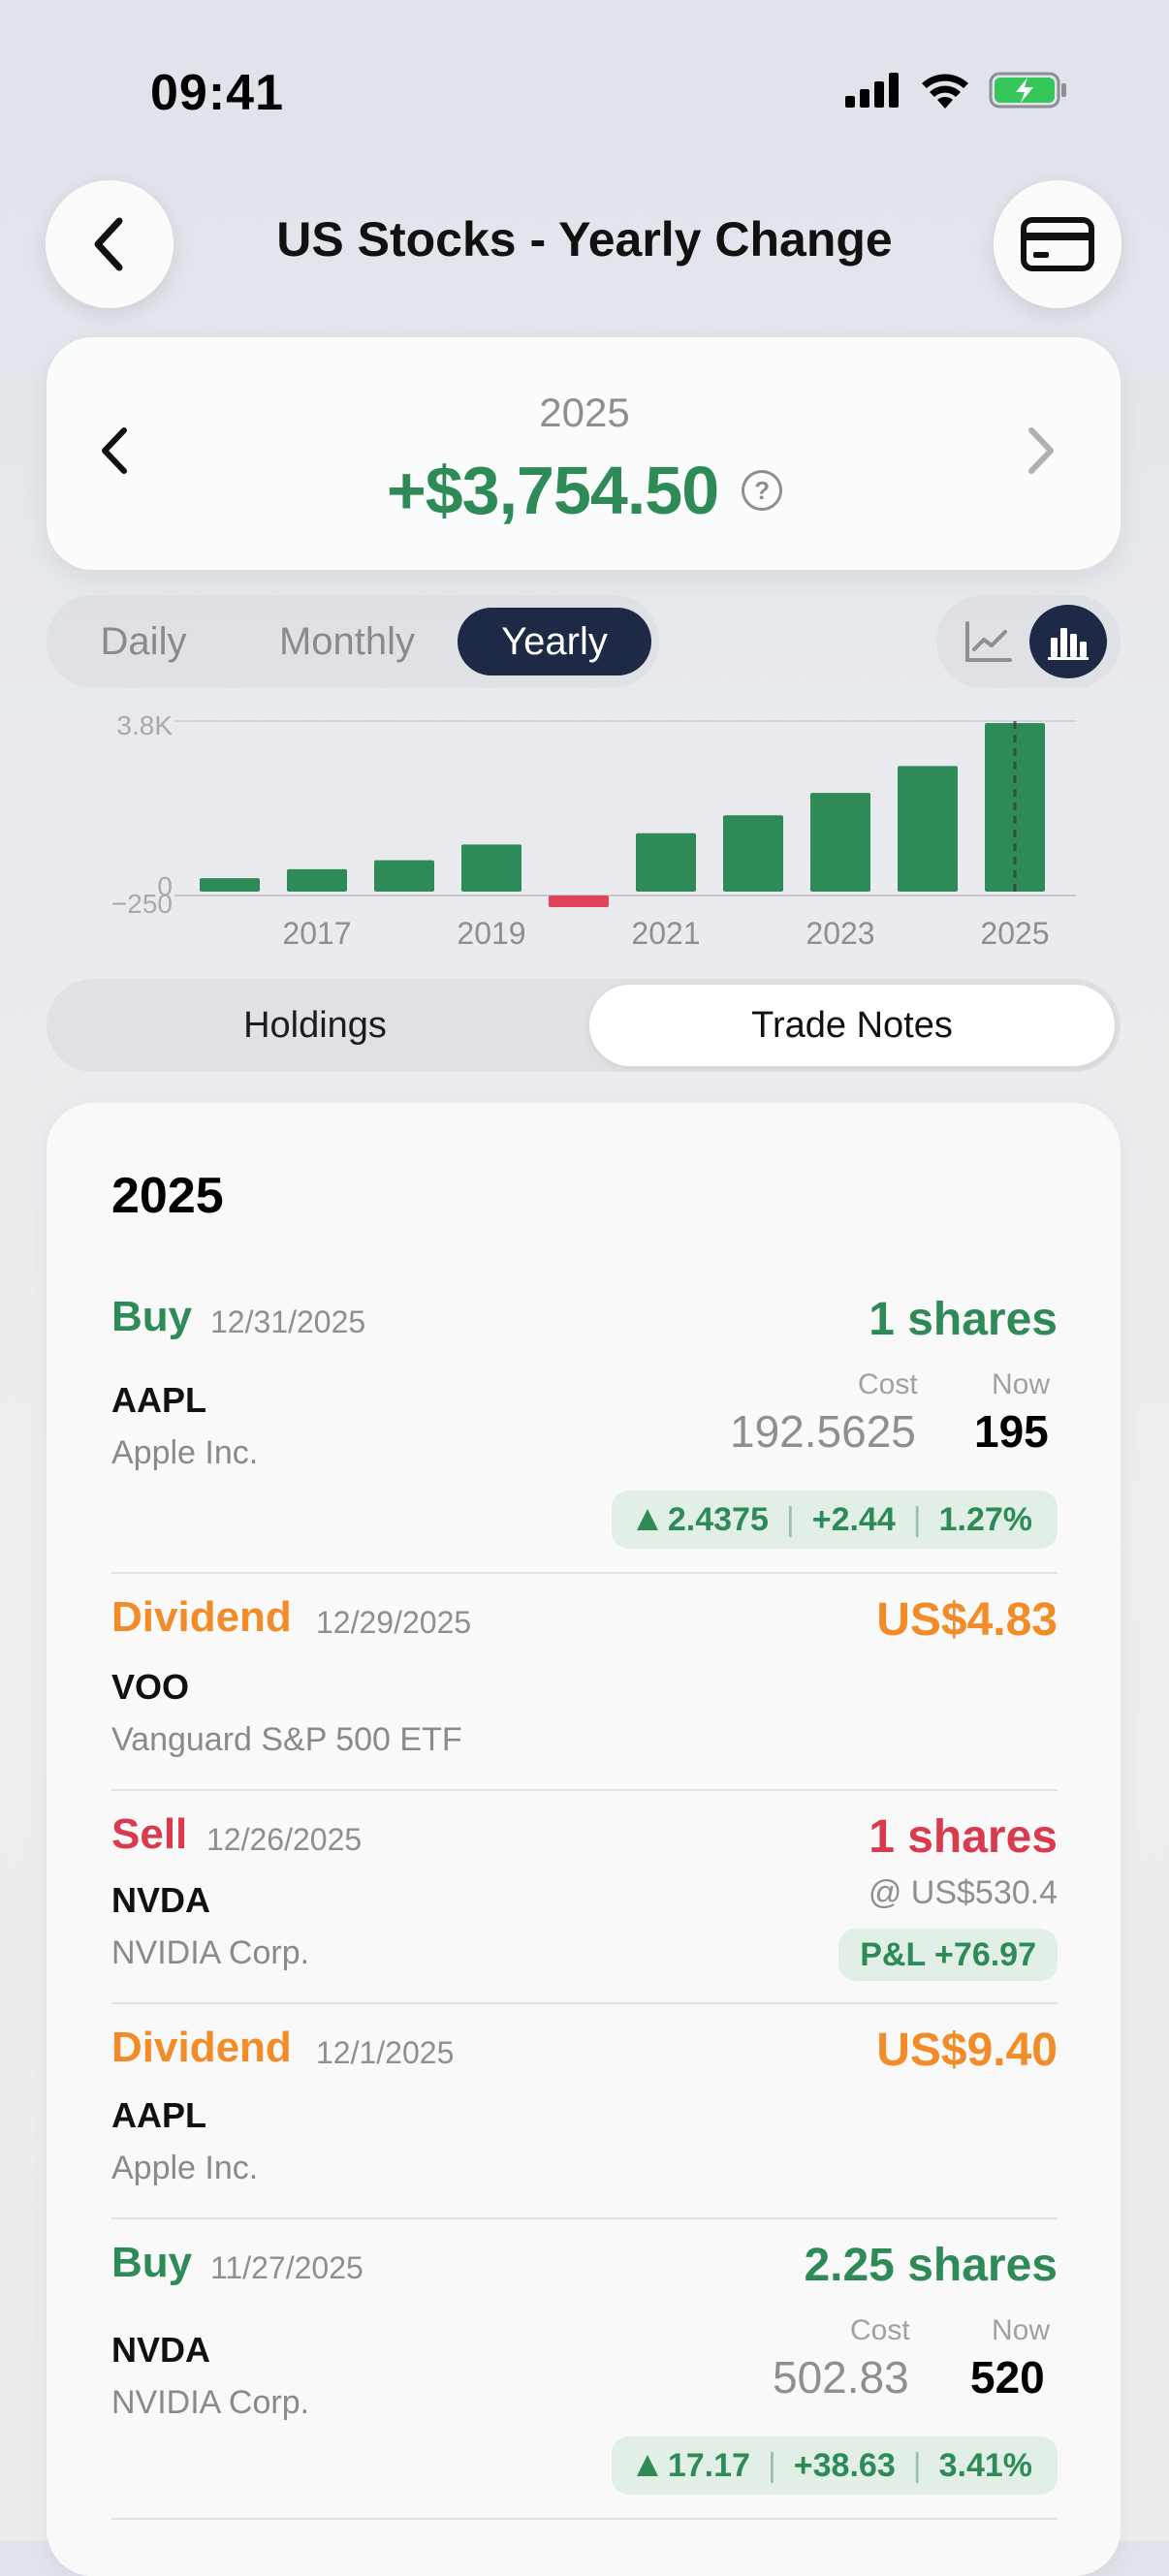 This screenshot has width=1169, height=2576. I want to click on x-tick-label: 2025, so click(1014, 933).